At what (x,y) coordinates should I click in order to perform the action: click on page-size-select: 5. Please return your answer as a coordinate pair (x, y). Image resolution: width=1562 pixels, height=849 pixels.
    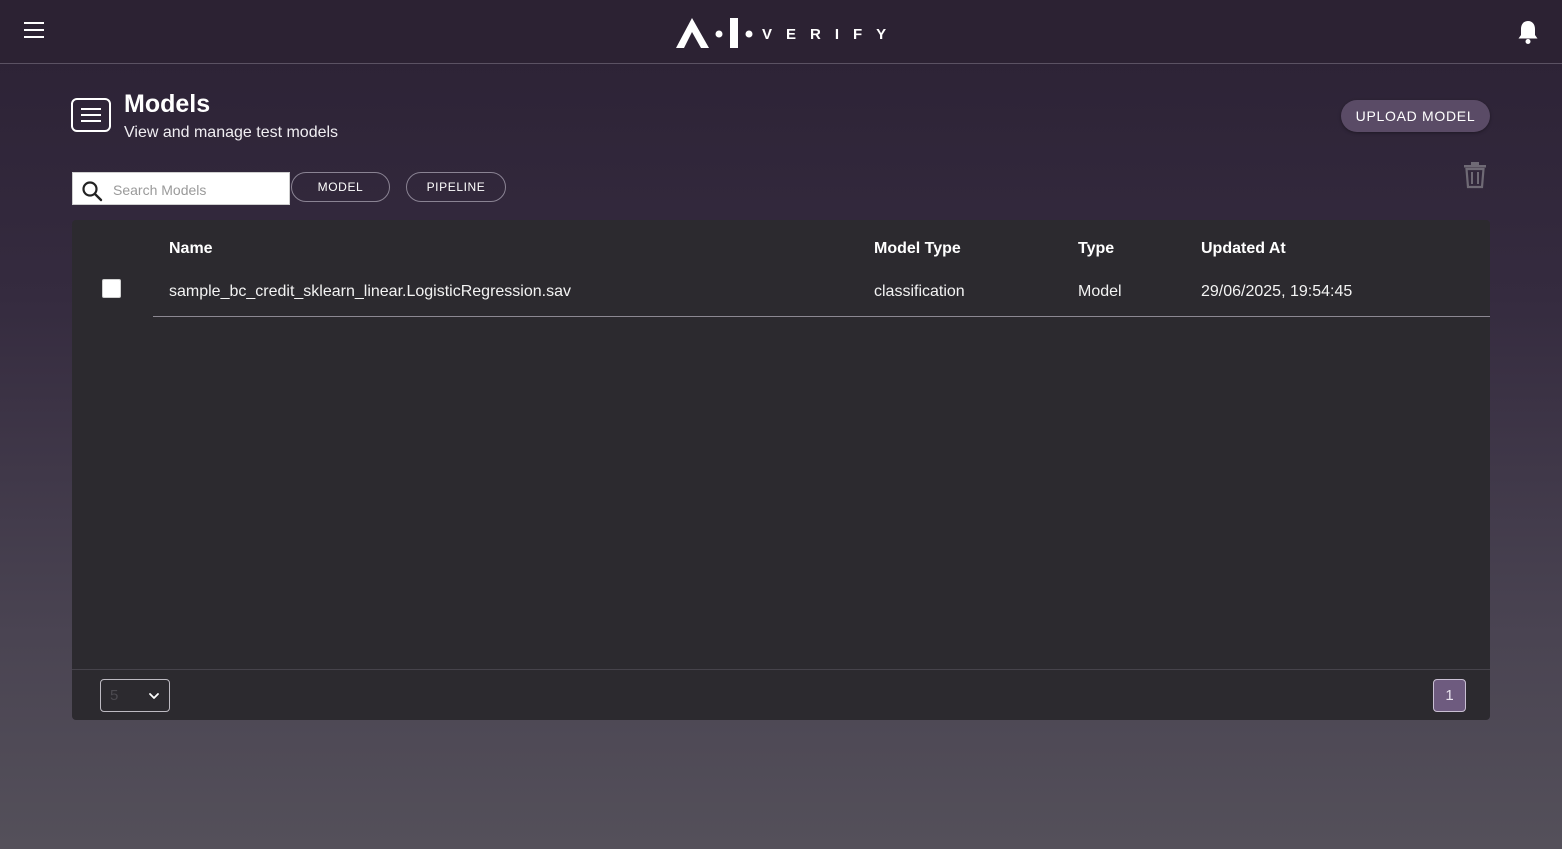
    Looking at the image, I should click on (135, 695).